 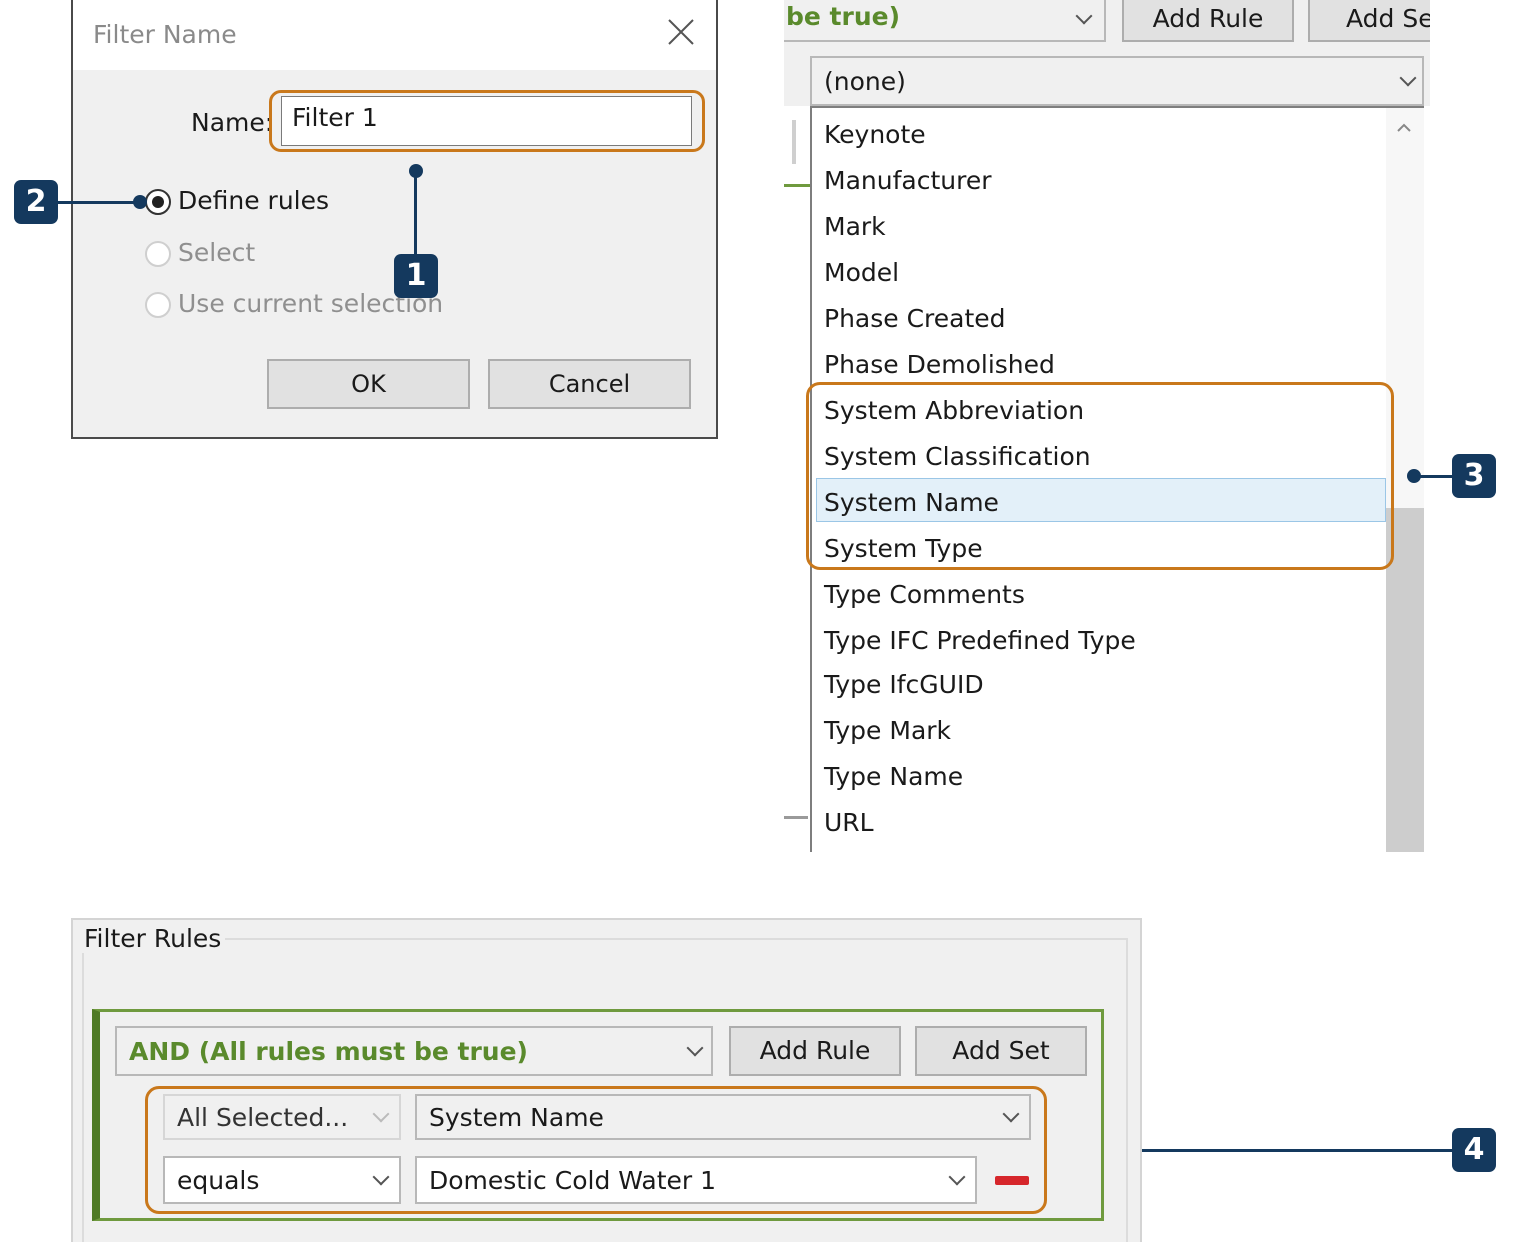 What do you see at coordinates (158, 202) in the screenshot?
I see `define-rules-radio` at bounding box center [158, 202].